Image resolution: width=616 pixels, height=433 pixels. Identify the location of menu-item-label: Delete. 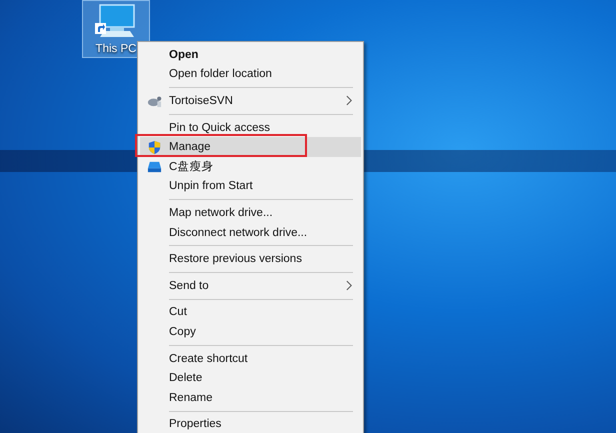
(186, 378).